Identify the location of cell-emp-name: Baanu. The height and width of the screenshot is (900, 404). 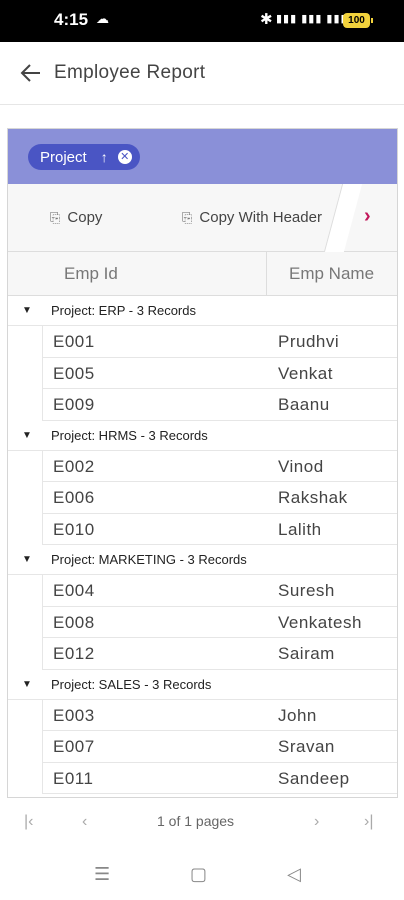
(304, 404).